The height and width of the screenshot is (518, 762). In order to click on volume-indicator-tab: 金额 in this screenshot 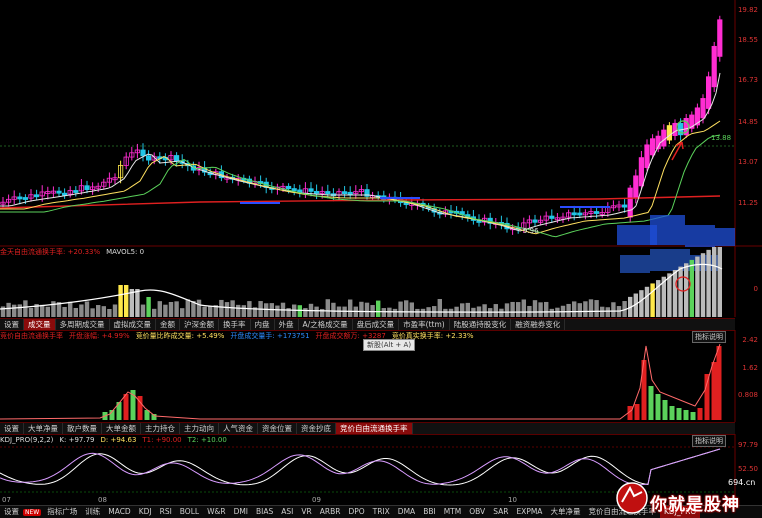, I will do `click(168, 324)`.